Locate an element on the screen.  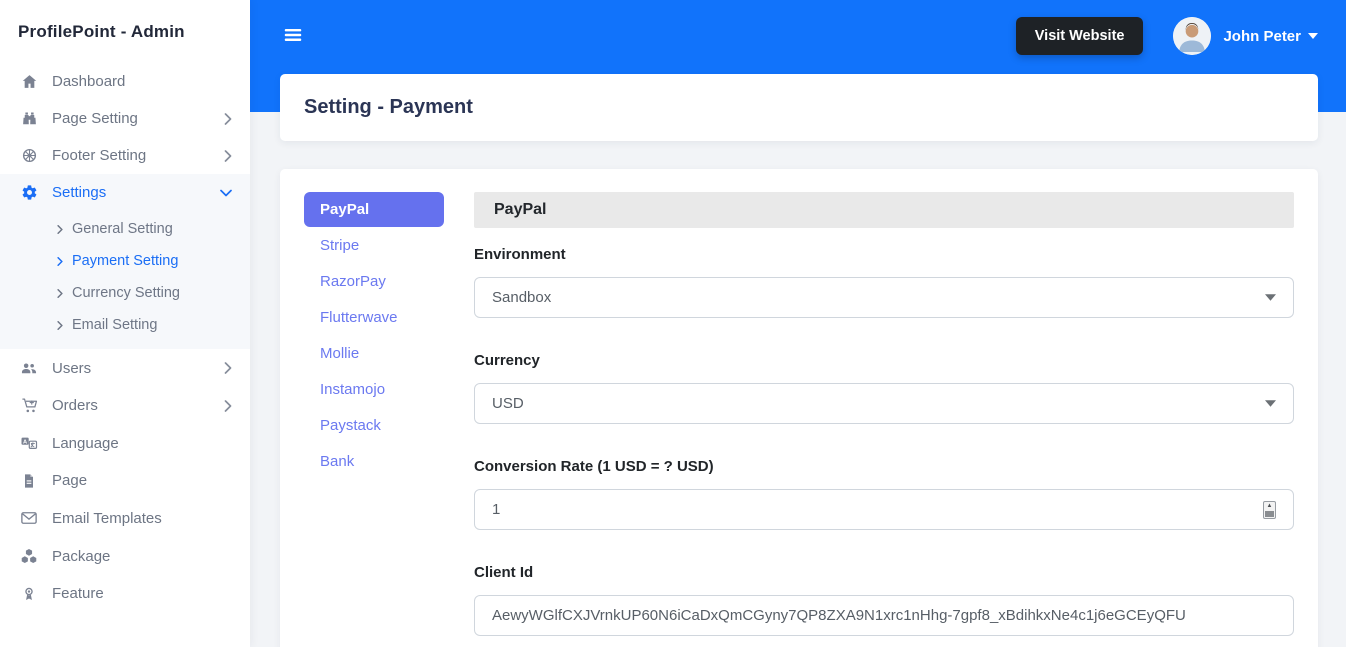
sidebar-subitem-general-setting: General Setting is located at coordinates (125, 229).